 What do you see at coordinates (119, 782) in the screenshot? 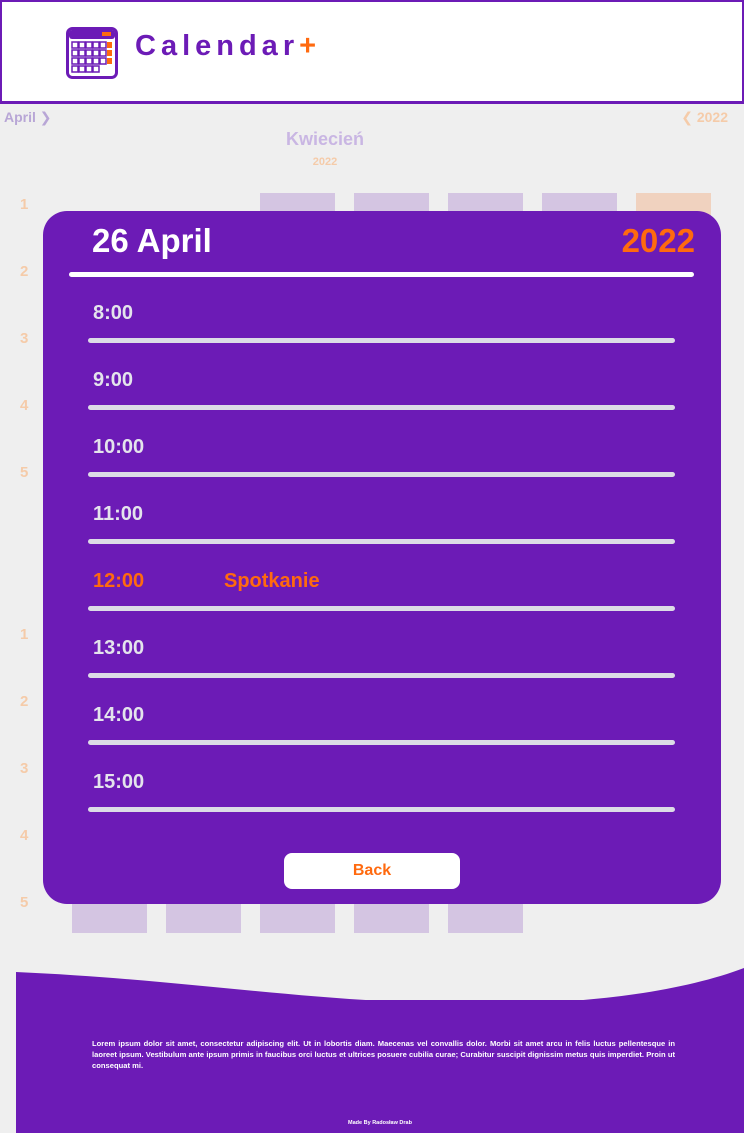
I see `slot-time: 15:00` at bounding box center [119, 782].